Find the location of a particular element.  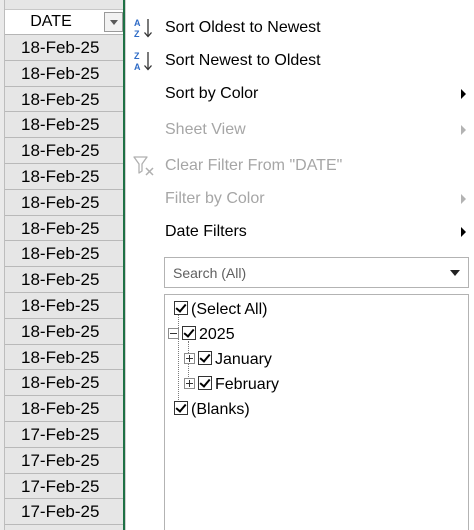

search-dropdown-icon is located at coordinates (455, 273).